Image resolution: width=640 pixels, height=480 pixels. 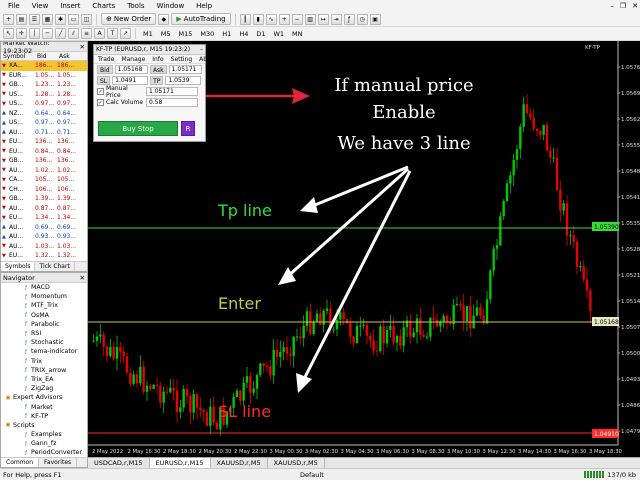 I want to click on periods-icon: ◷, so click(x=362, y=19).